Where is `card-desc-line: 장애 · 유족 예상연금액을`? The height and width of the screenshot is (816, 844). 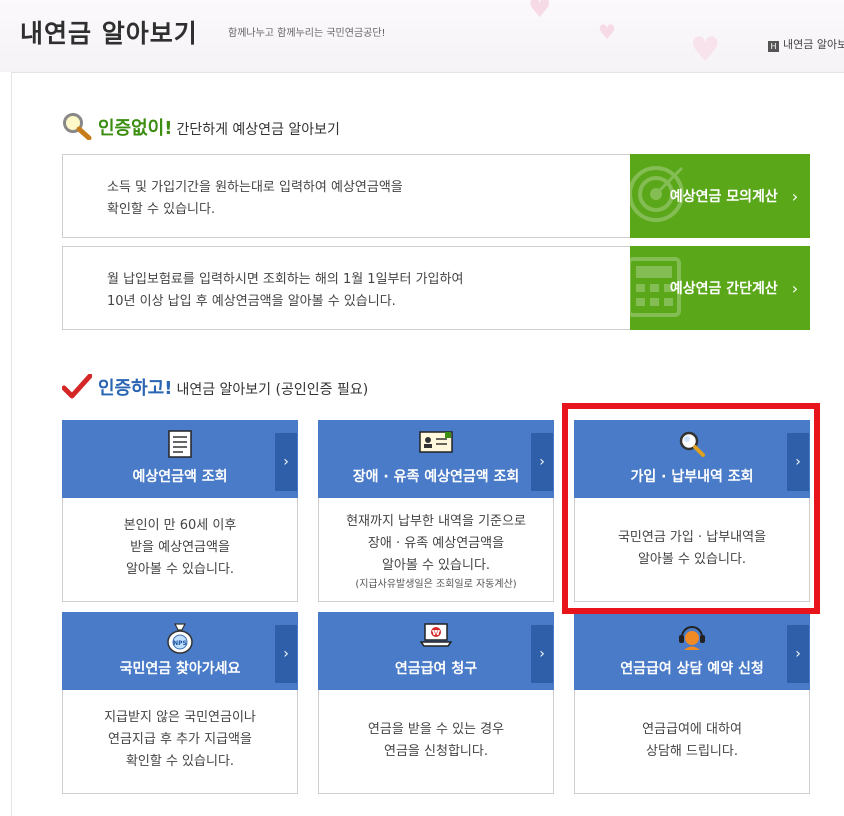 card-desc-line: 장애 · 유족 예상연금액을 is located at coordinates (436, 543).